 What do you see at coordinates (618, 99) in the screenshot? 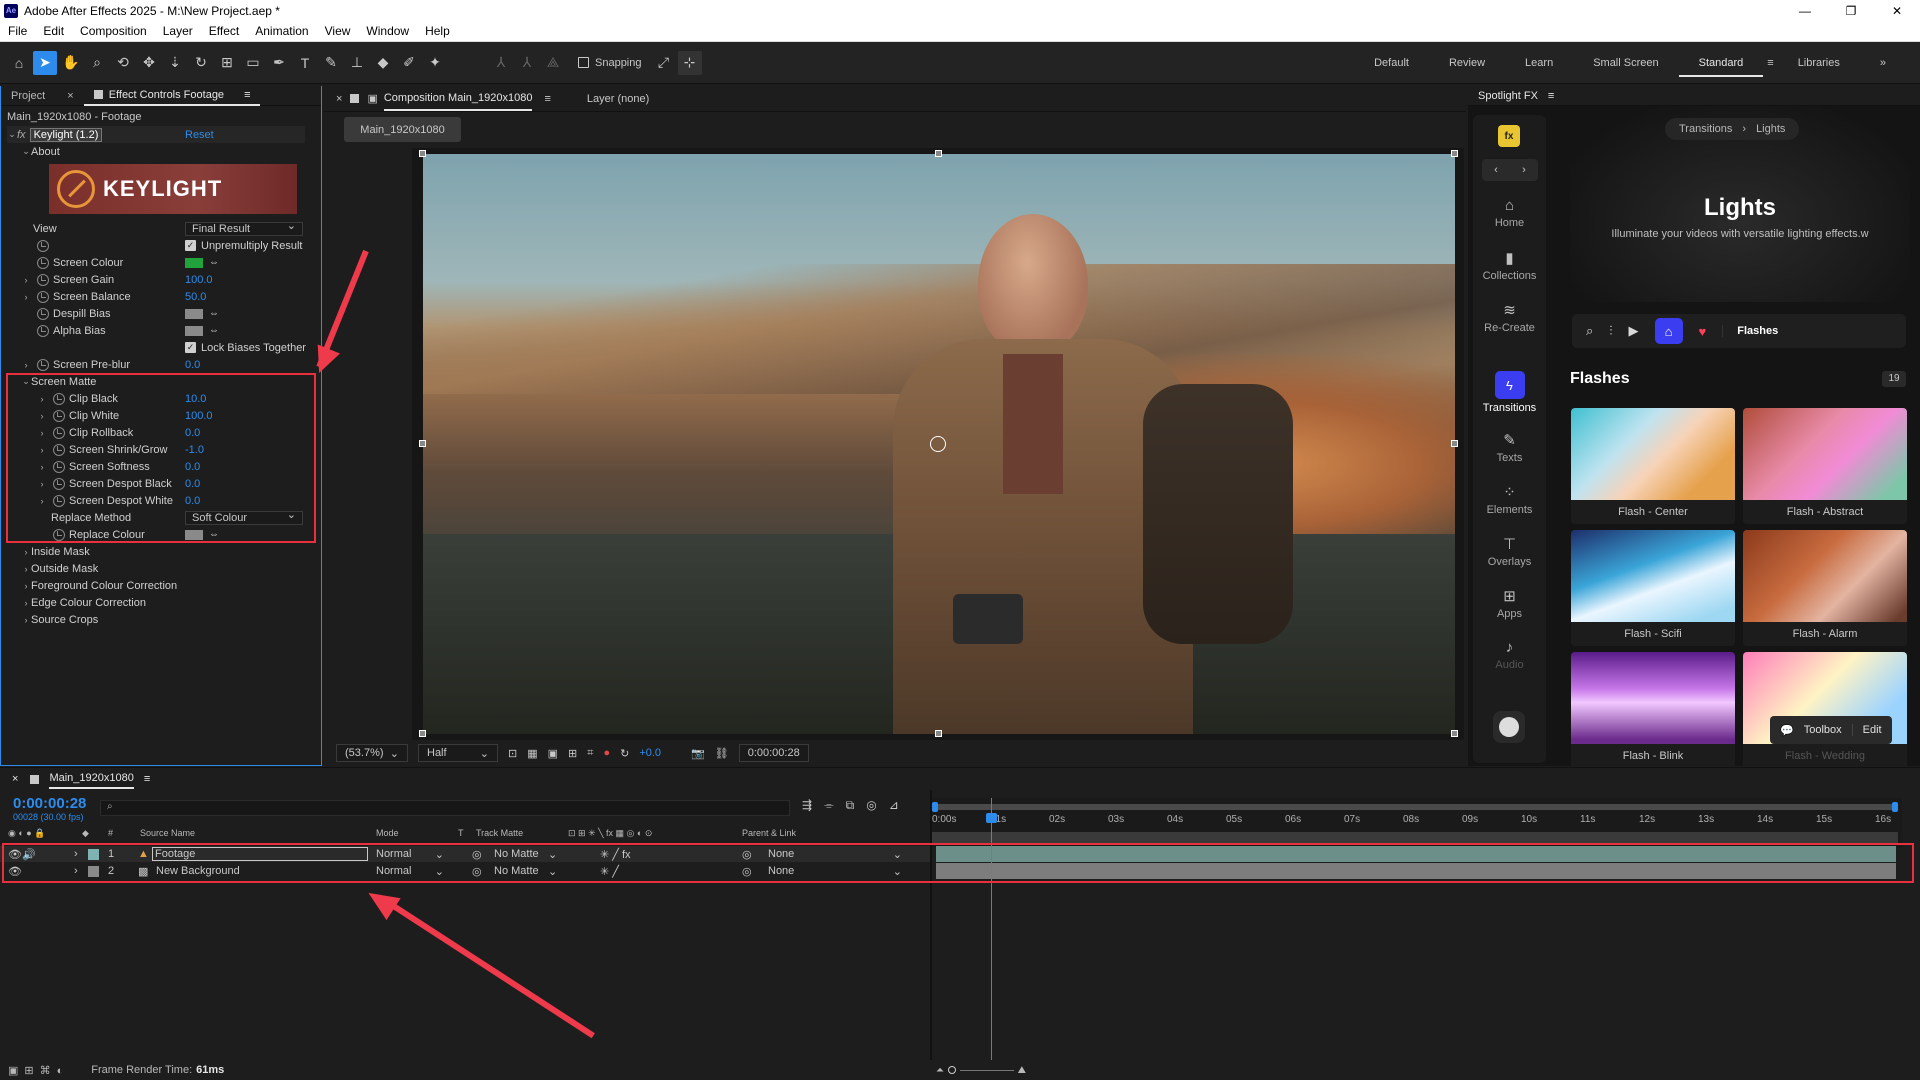
I see `tab-layer: Layer (none)` at bounding box center [618, 99].